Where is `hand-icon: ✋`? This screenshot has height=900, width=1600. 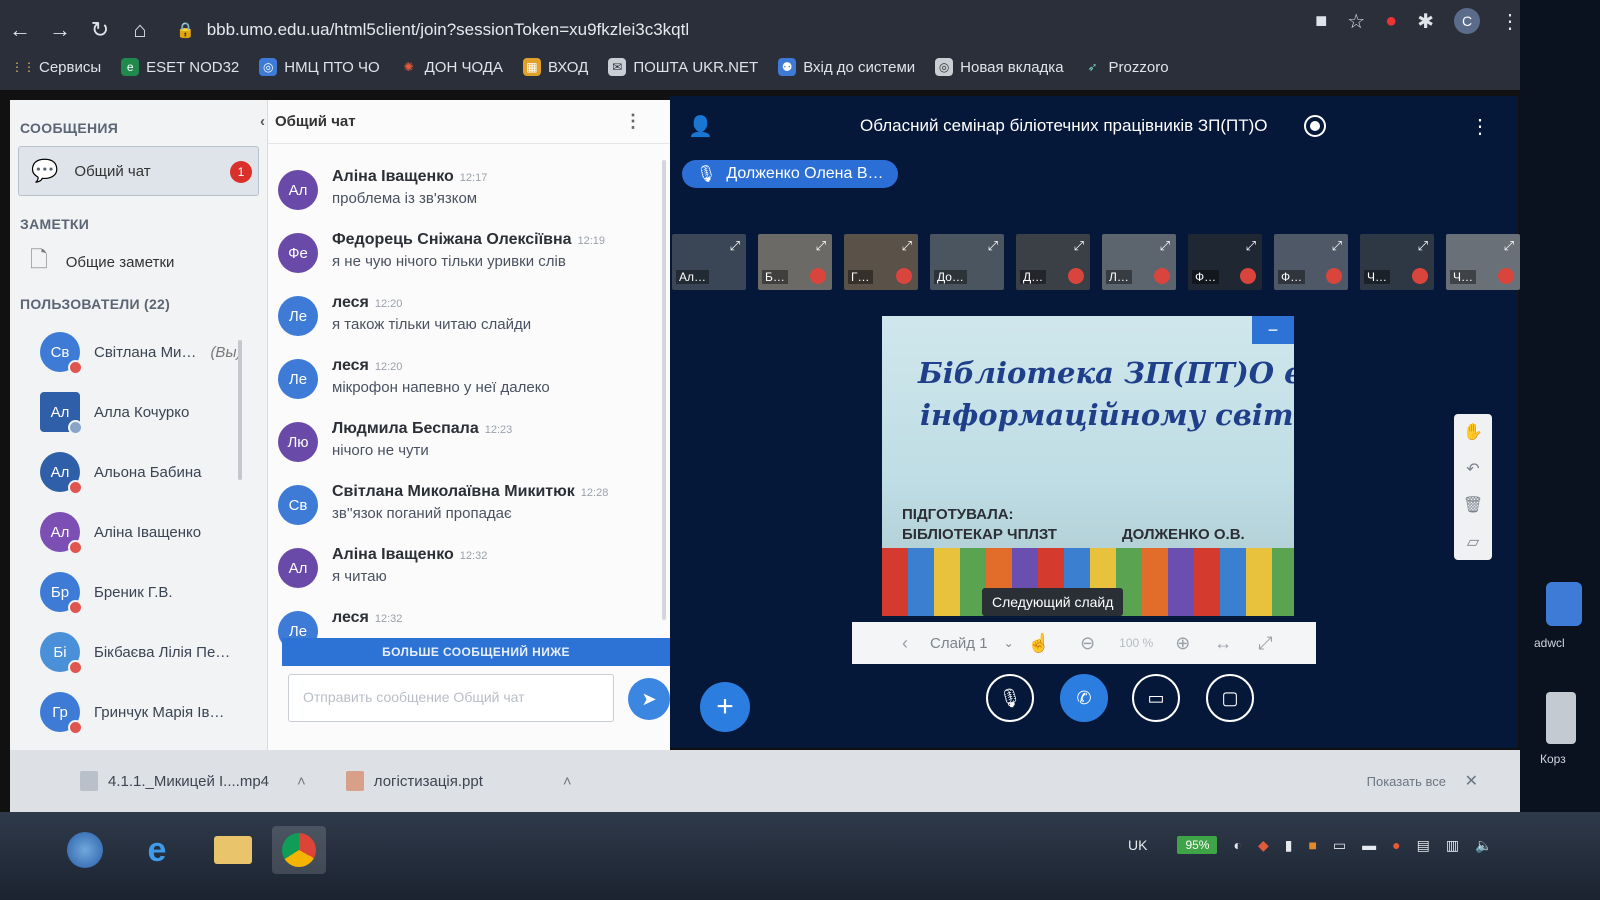 hand-icon: ✋ is located at coordinates (1473, 432).